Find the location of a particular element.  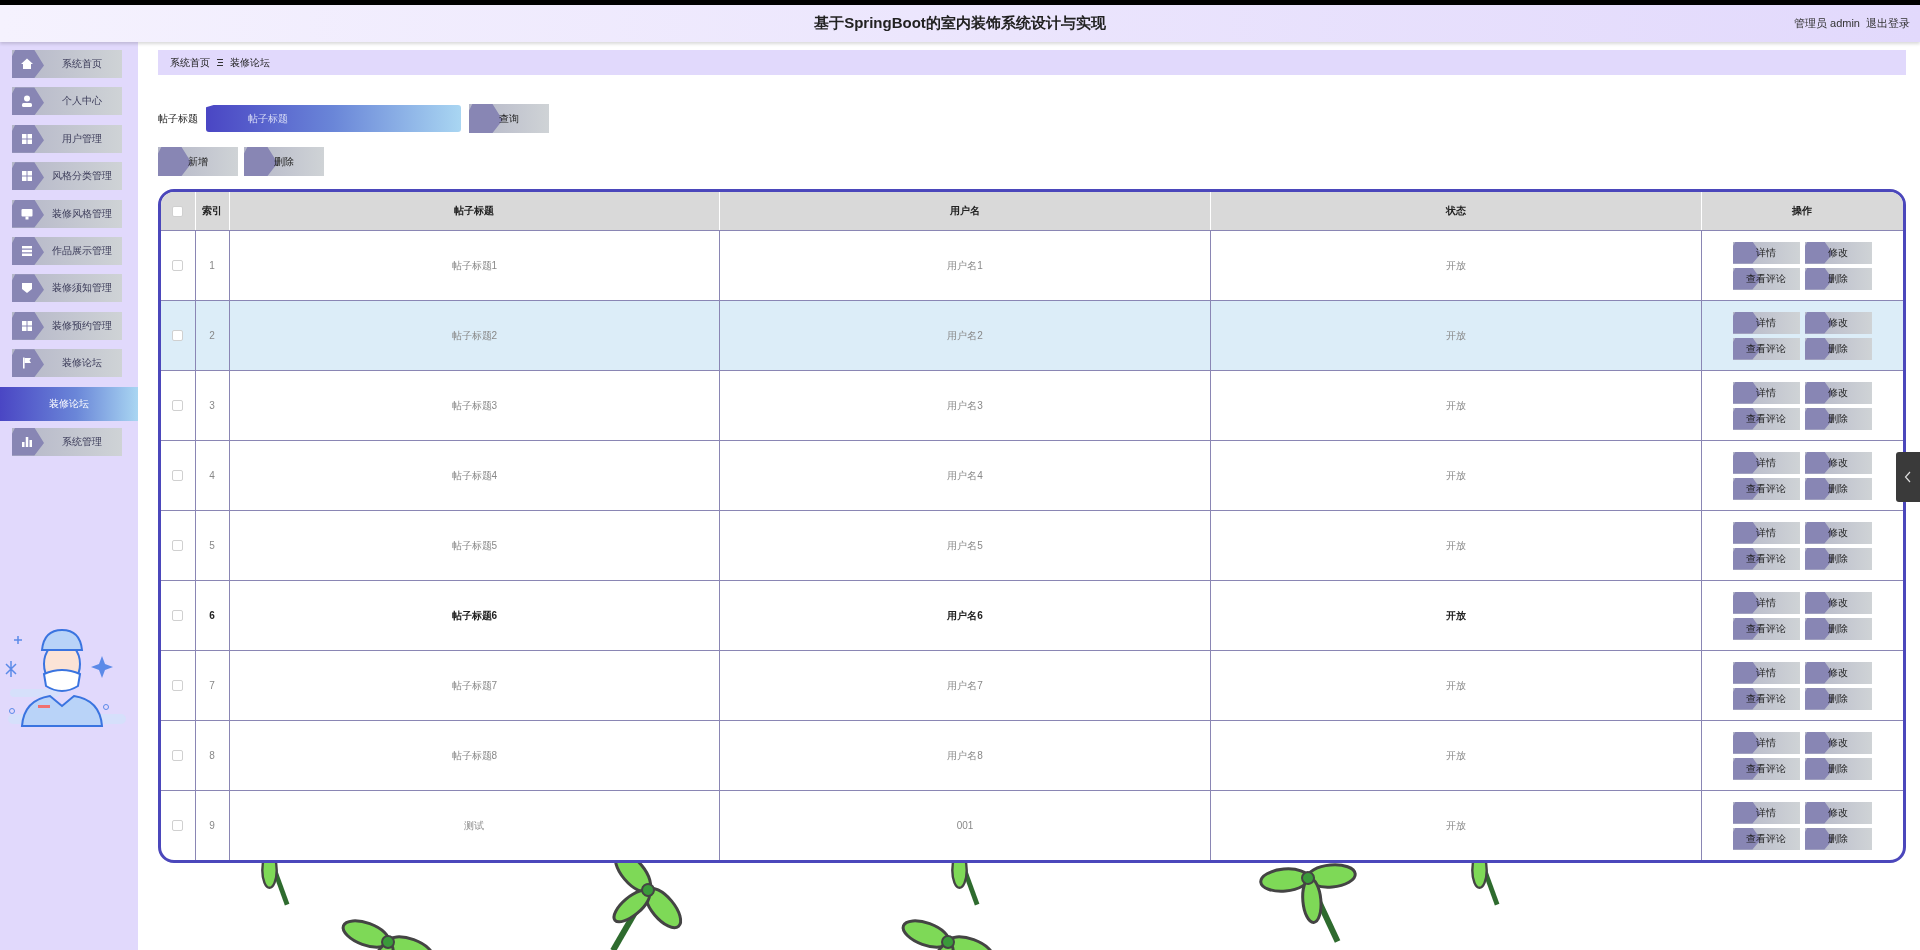

table-cell: 3 is located at coordinates (212, 405).